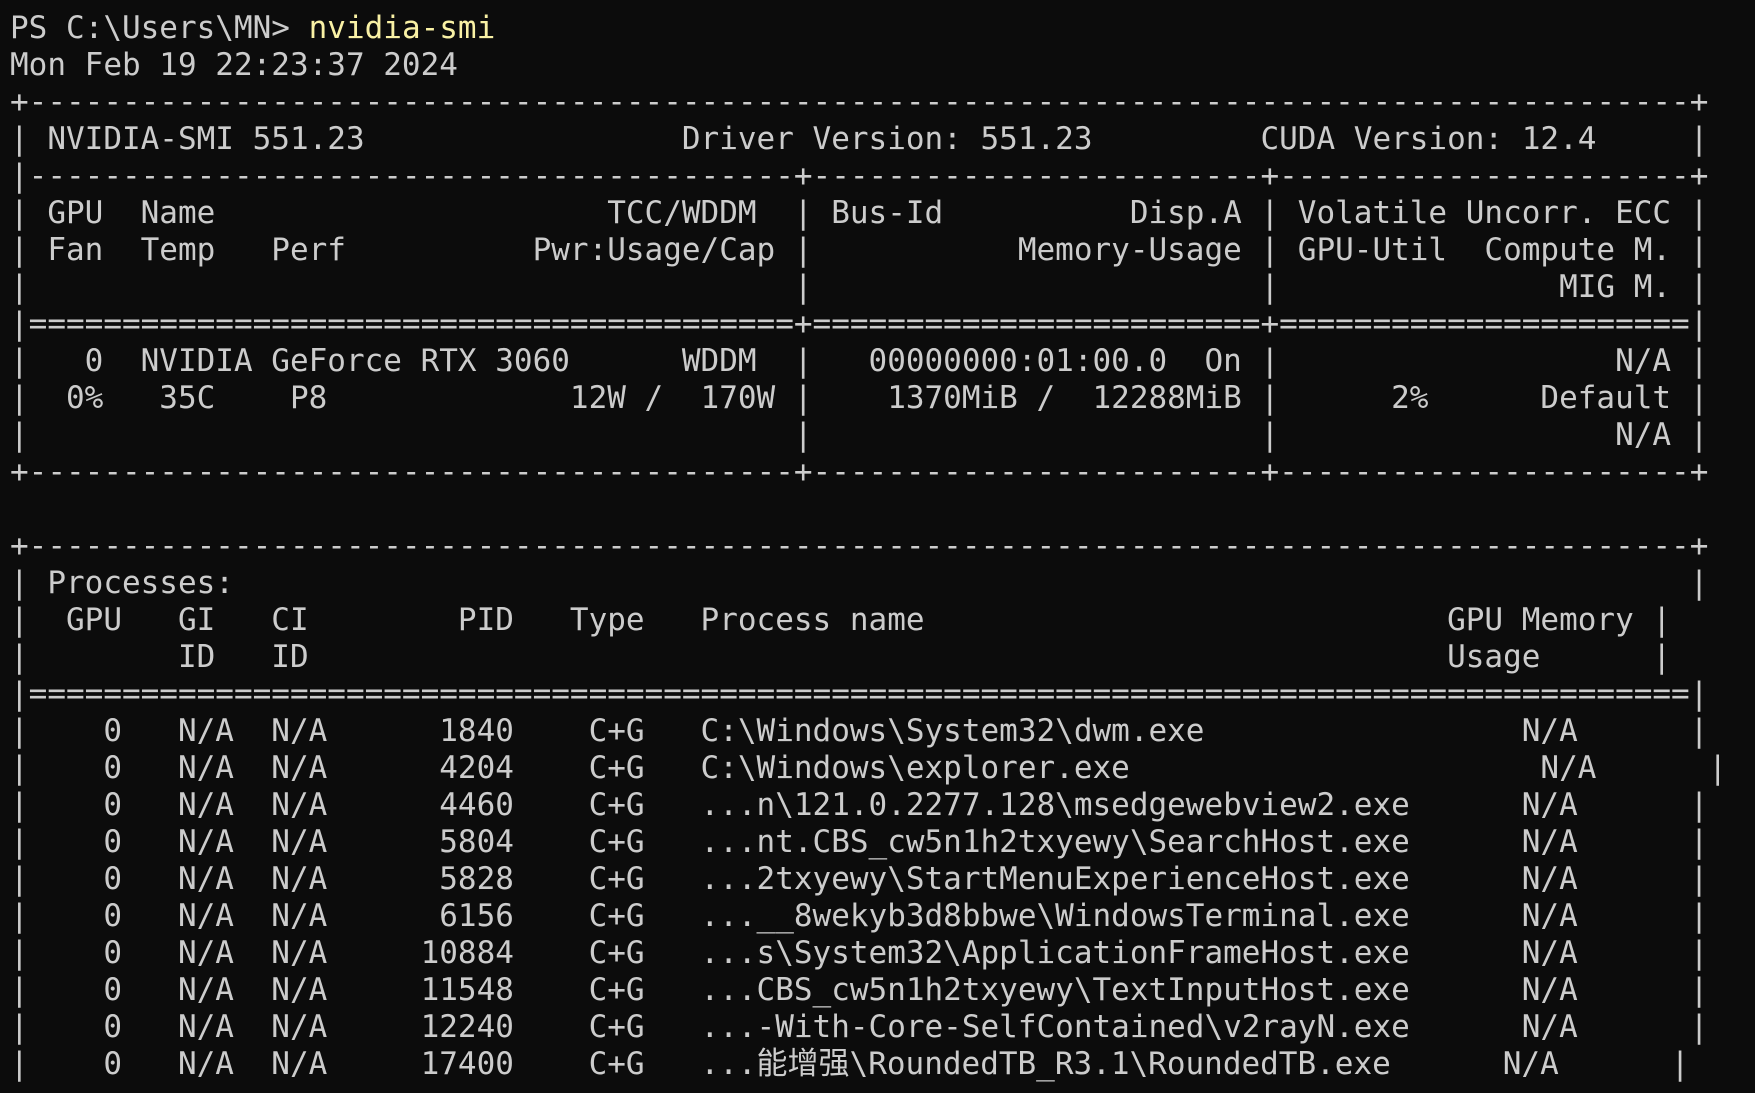 The image size is (1755, 1093). Describe the element at coordinates (234, 65) in the screenshot. I see `output-line: Mon Feb 19 22:23:37 2024` at that location.